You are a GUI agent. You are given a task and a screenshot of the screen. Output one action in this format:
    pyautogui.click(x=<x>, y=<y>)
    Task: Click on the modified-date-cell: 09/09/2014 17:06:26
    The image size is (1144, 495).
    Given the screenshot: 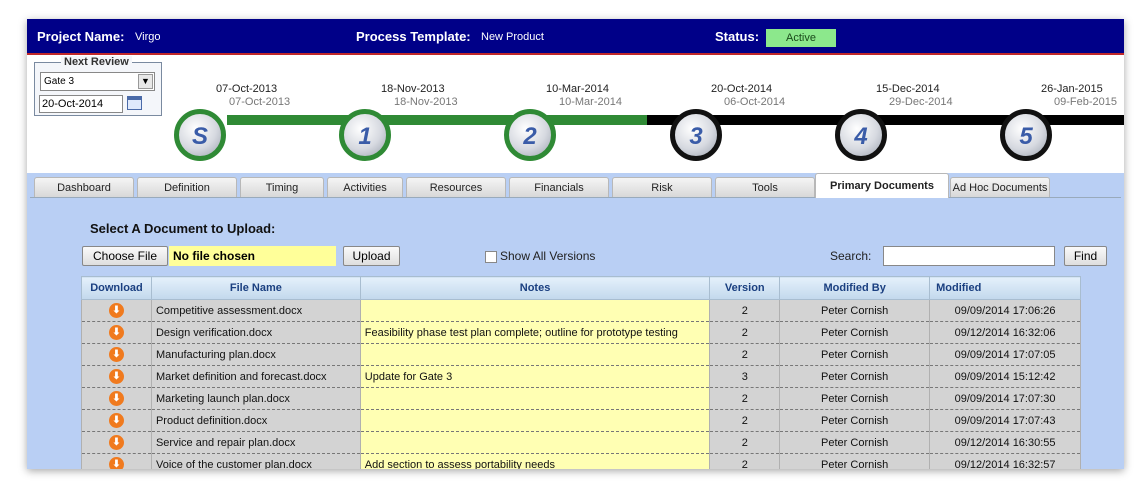 What is the action you would take?
    pyautogui.click(x=1005, y=310)
    